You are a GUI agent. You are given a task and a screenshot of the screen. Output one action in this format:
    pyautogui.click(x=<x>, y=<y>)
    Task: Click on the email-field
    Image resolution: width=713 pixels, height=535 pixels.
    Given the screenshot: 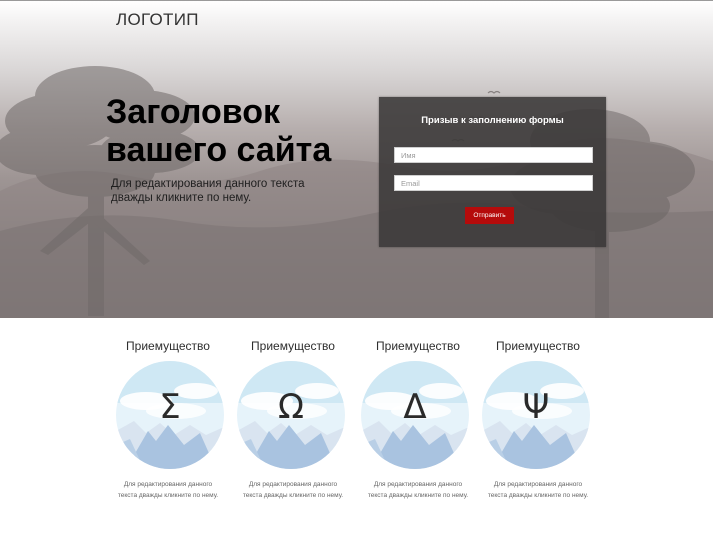 What is the action you would take?
    pyautogui.click(x=493, y=183)
    